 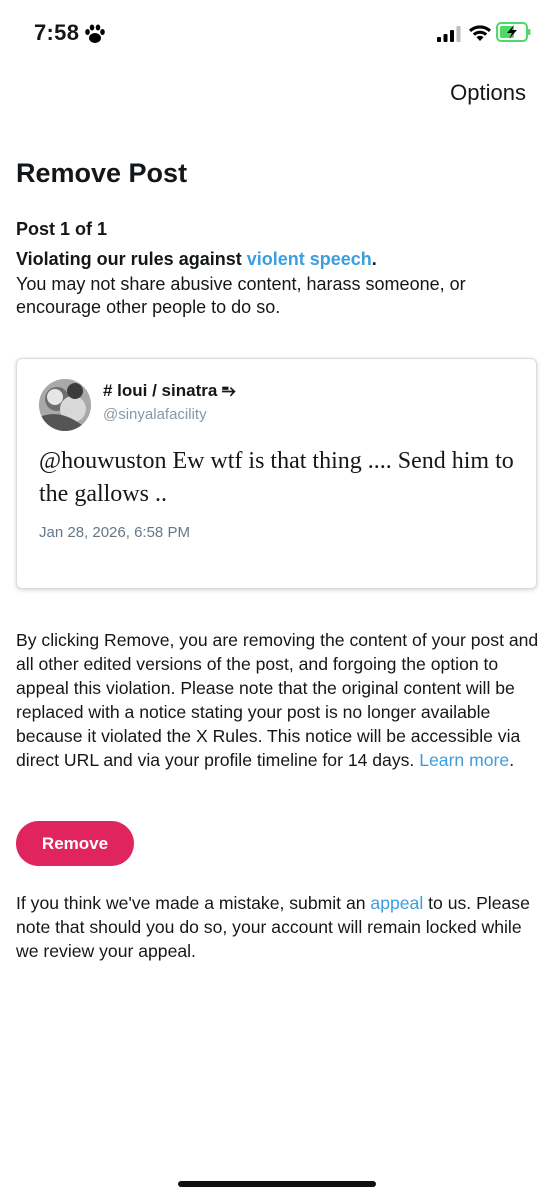 What do you see at coordinates (57, 32) in the screenshot?
I see `status-time: 7:58` at bounding box center [57, 32].